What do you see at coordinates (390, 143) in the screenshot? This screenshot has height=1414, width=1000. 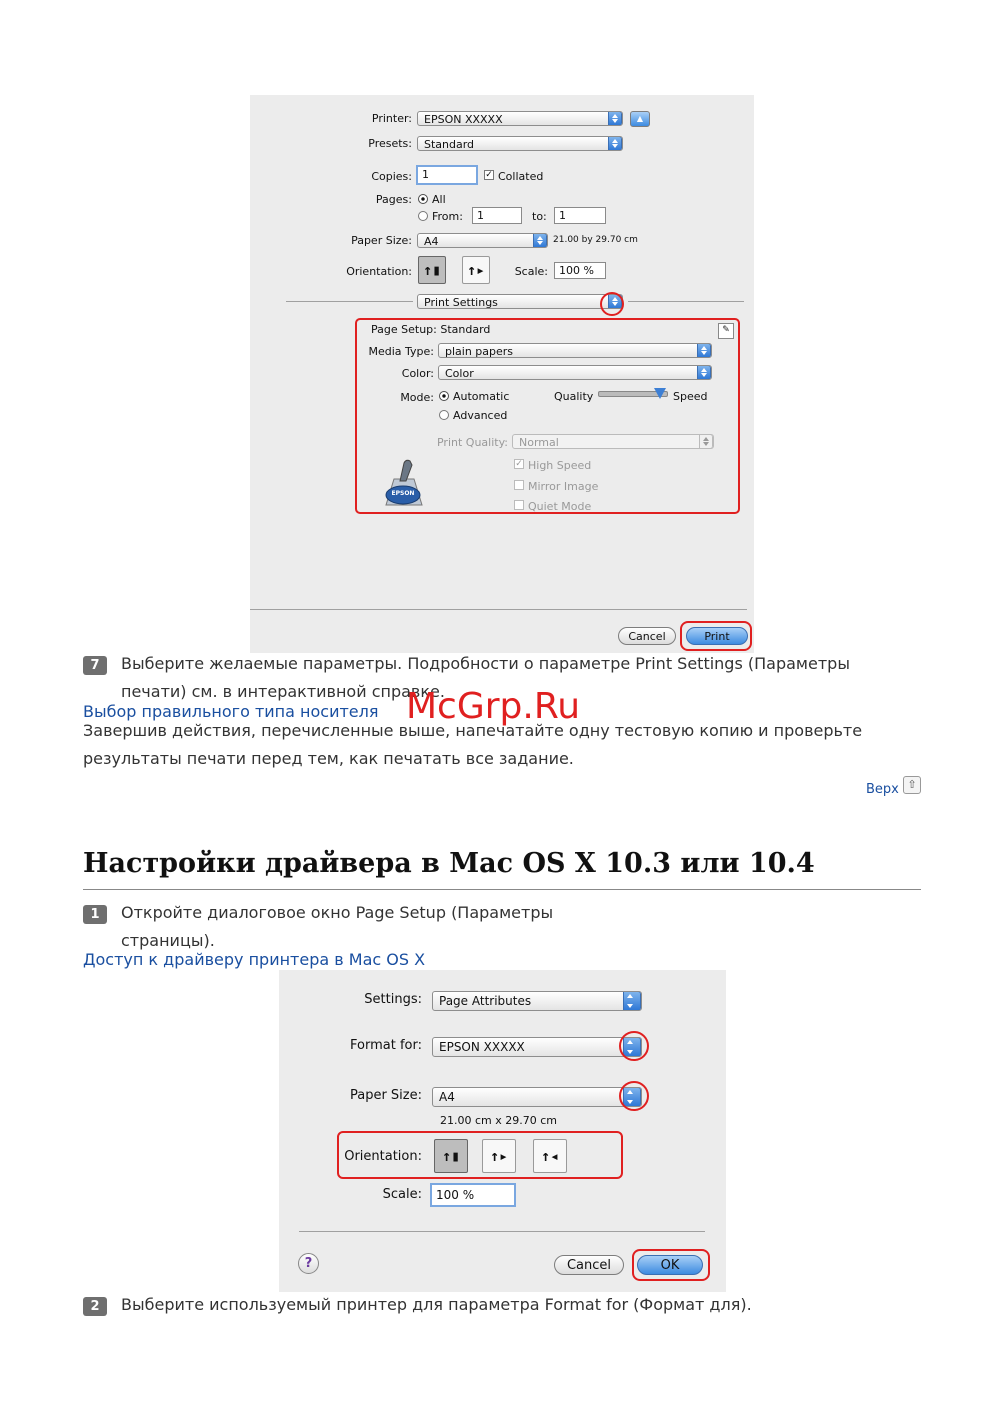 I see `presets-label: Presets:` at bounding box center [390, 143].